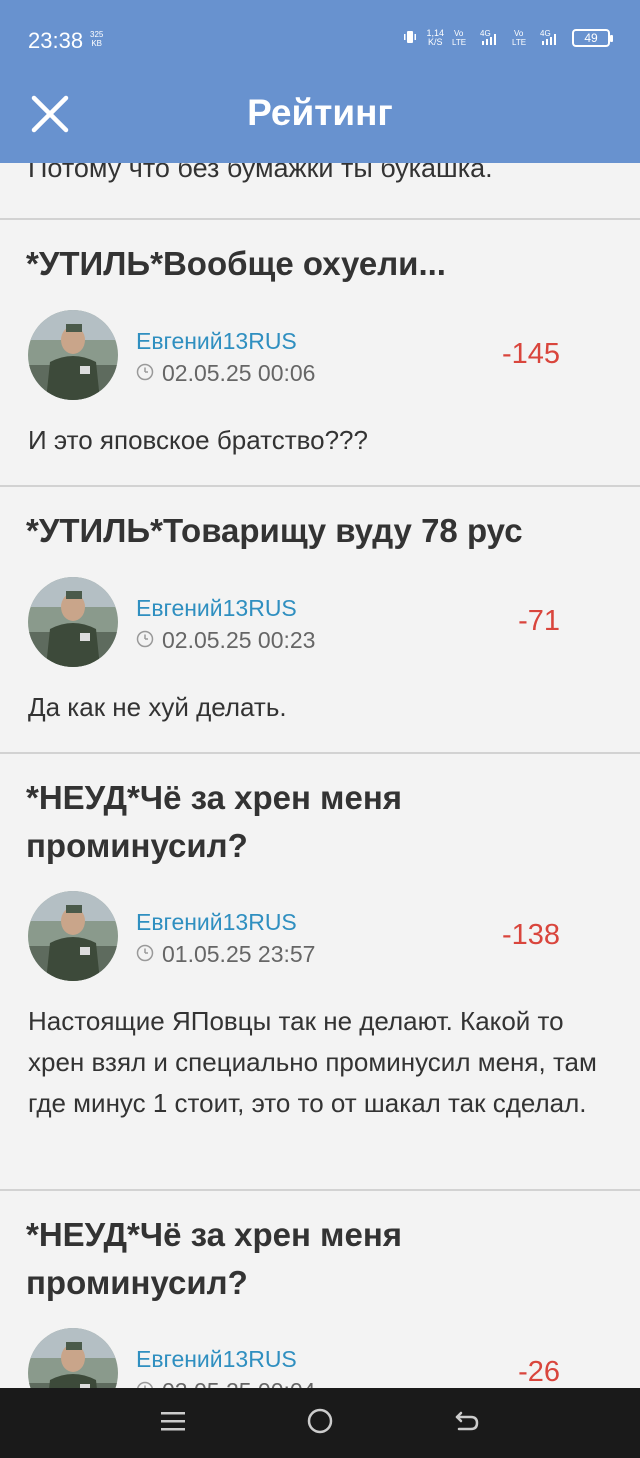 This screenshot has height=1458, width=640. Describe the element at coordinates (530, 354) in the screenshot. I see `rating-score: -145` at that location.